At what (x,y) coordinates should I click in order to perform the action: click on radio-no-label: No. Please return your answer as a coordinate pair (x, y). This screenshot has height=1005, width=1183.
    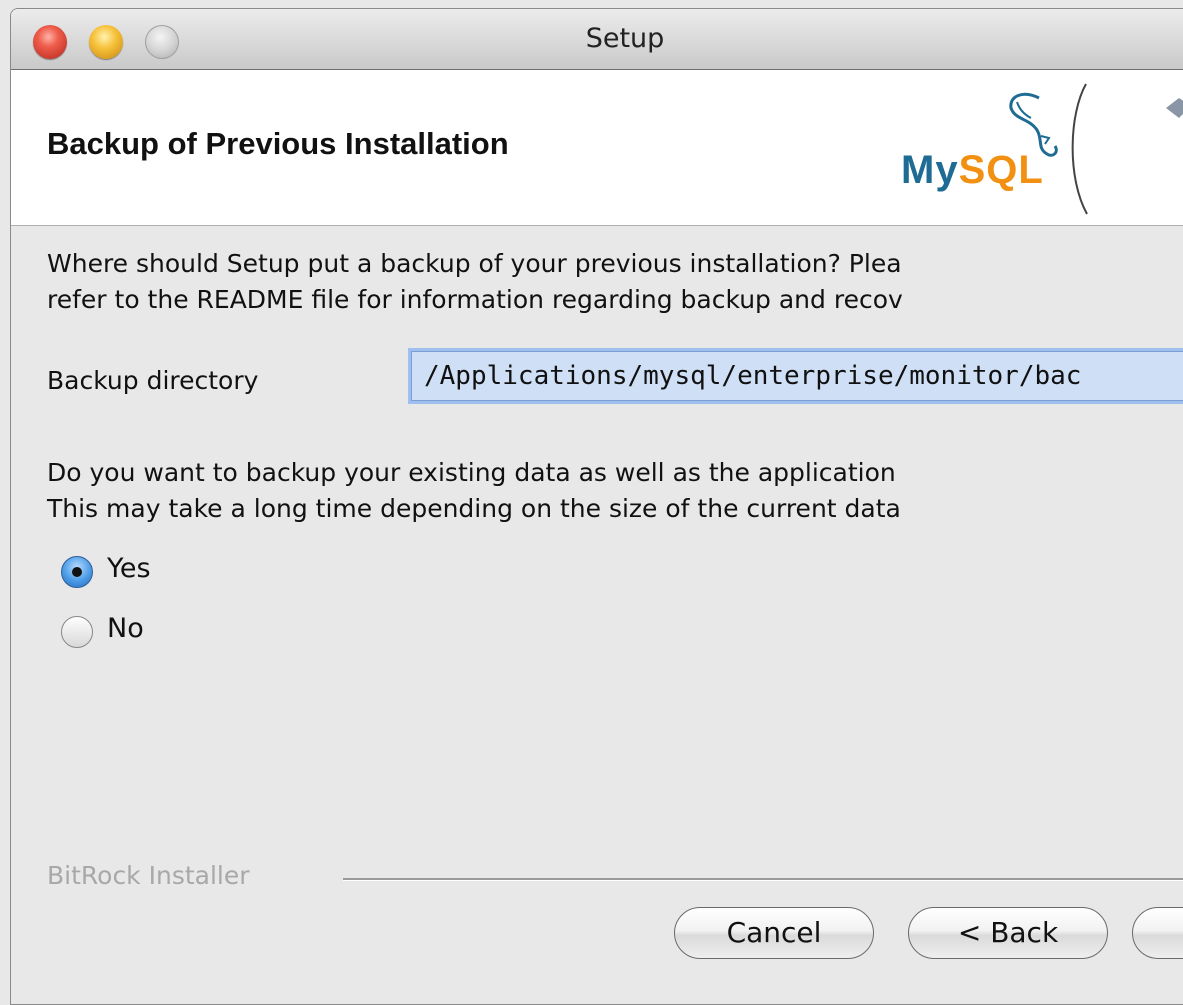
    Looking at the image, I should click on (125, 628).